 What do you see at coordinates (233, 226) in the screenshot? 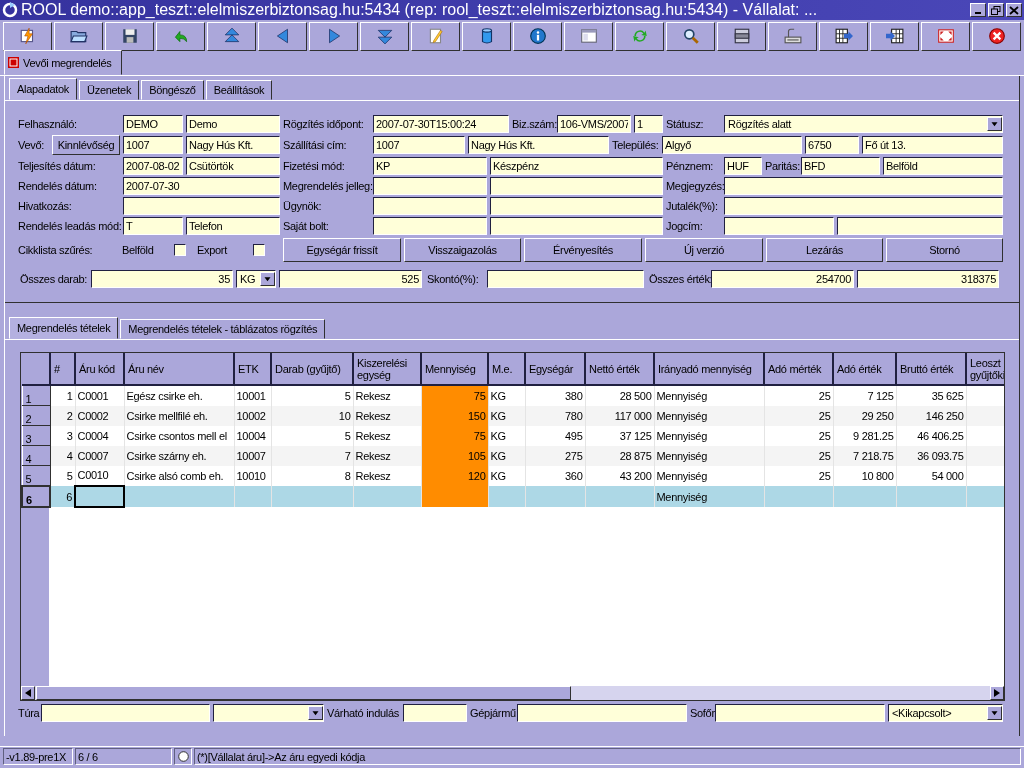
I see `input-field: Telefon` at bounding box center [233, 226].